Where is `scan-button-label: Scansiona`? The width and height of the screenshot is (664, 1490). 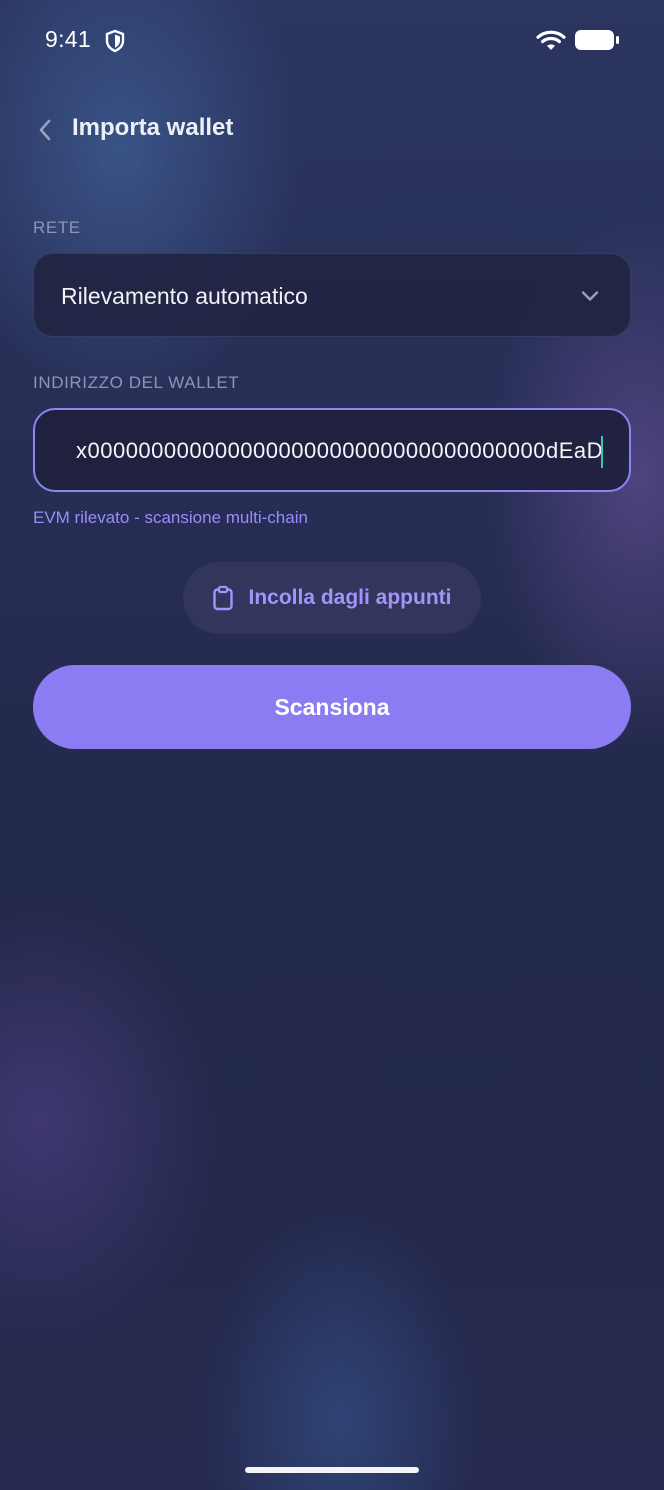
scan-button-label: Scansiona is located at coordinates (332, 706).